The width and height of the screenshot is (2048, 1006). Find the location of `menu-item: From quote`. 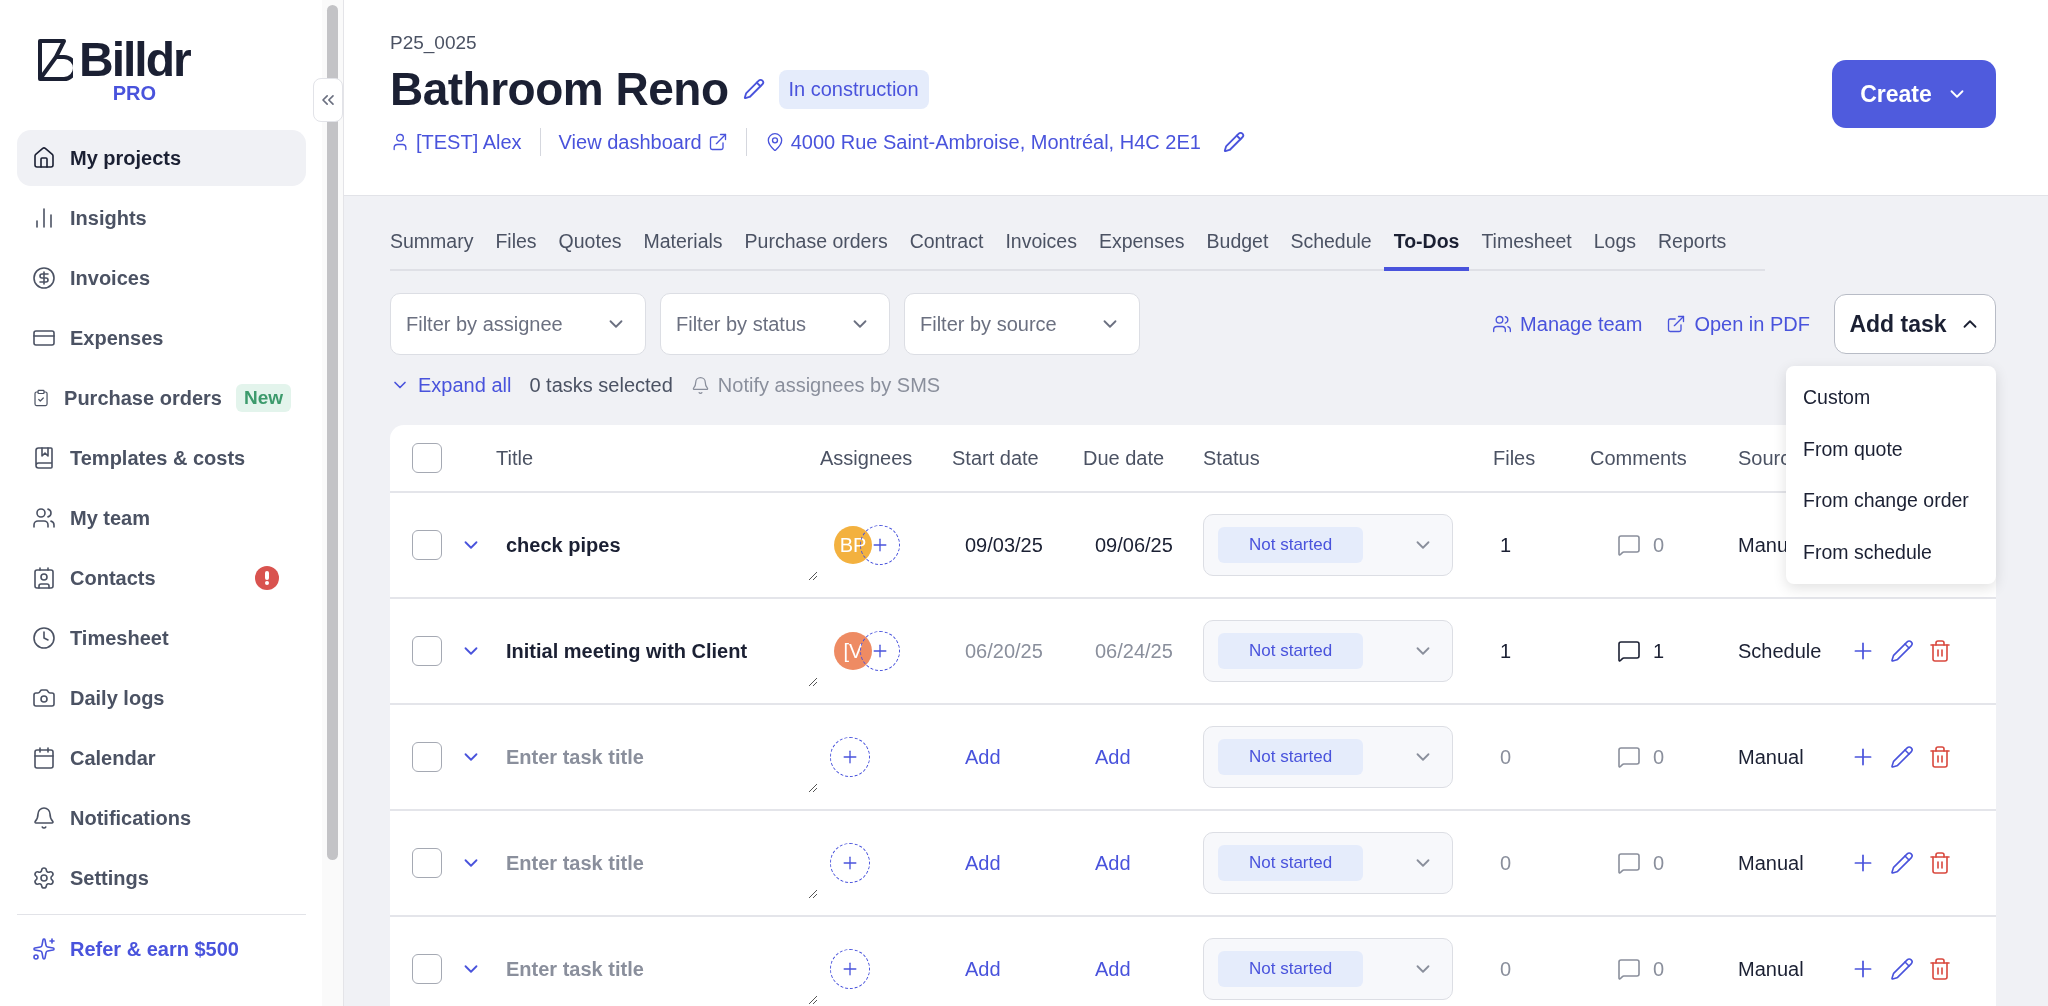

menu-item: From quote is located at coordinates (1891, 449).